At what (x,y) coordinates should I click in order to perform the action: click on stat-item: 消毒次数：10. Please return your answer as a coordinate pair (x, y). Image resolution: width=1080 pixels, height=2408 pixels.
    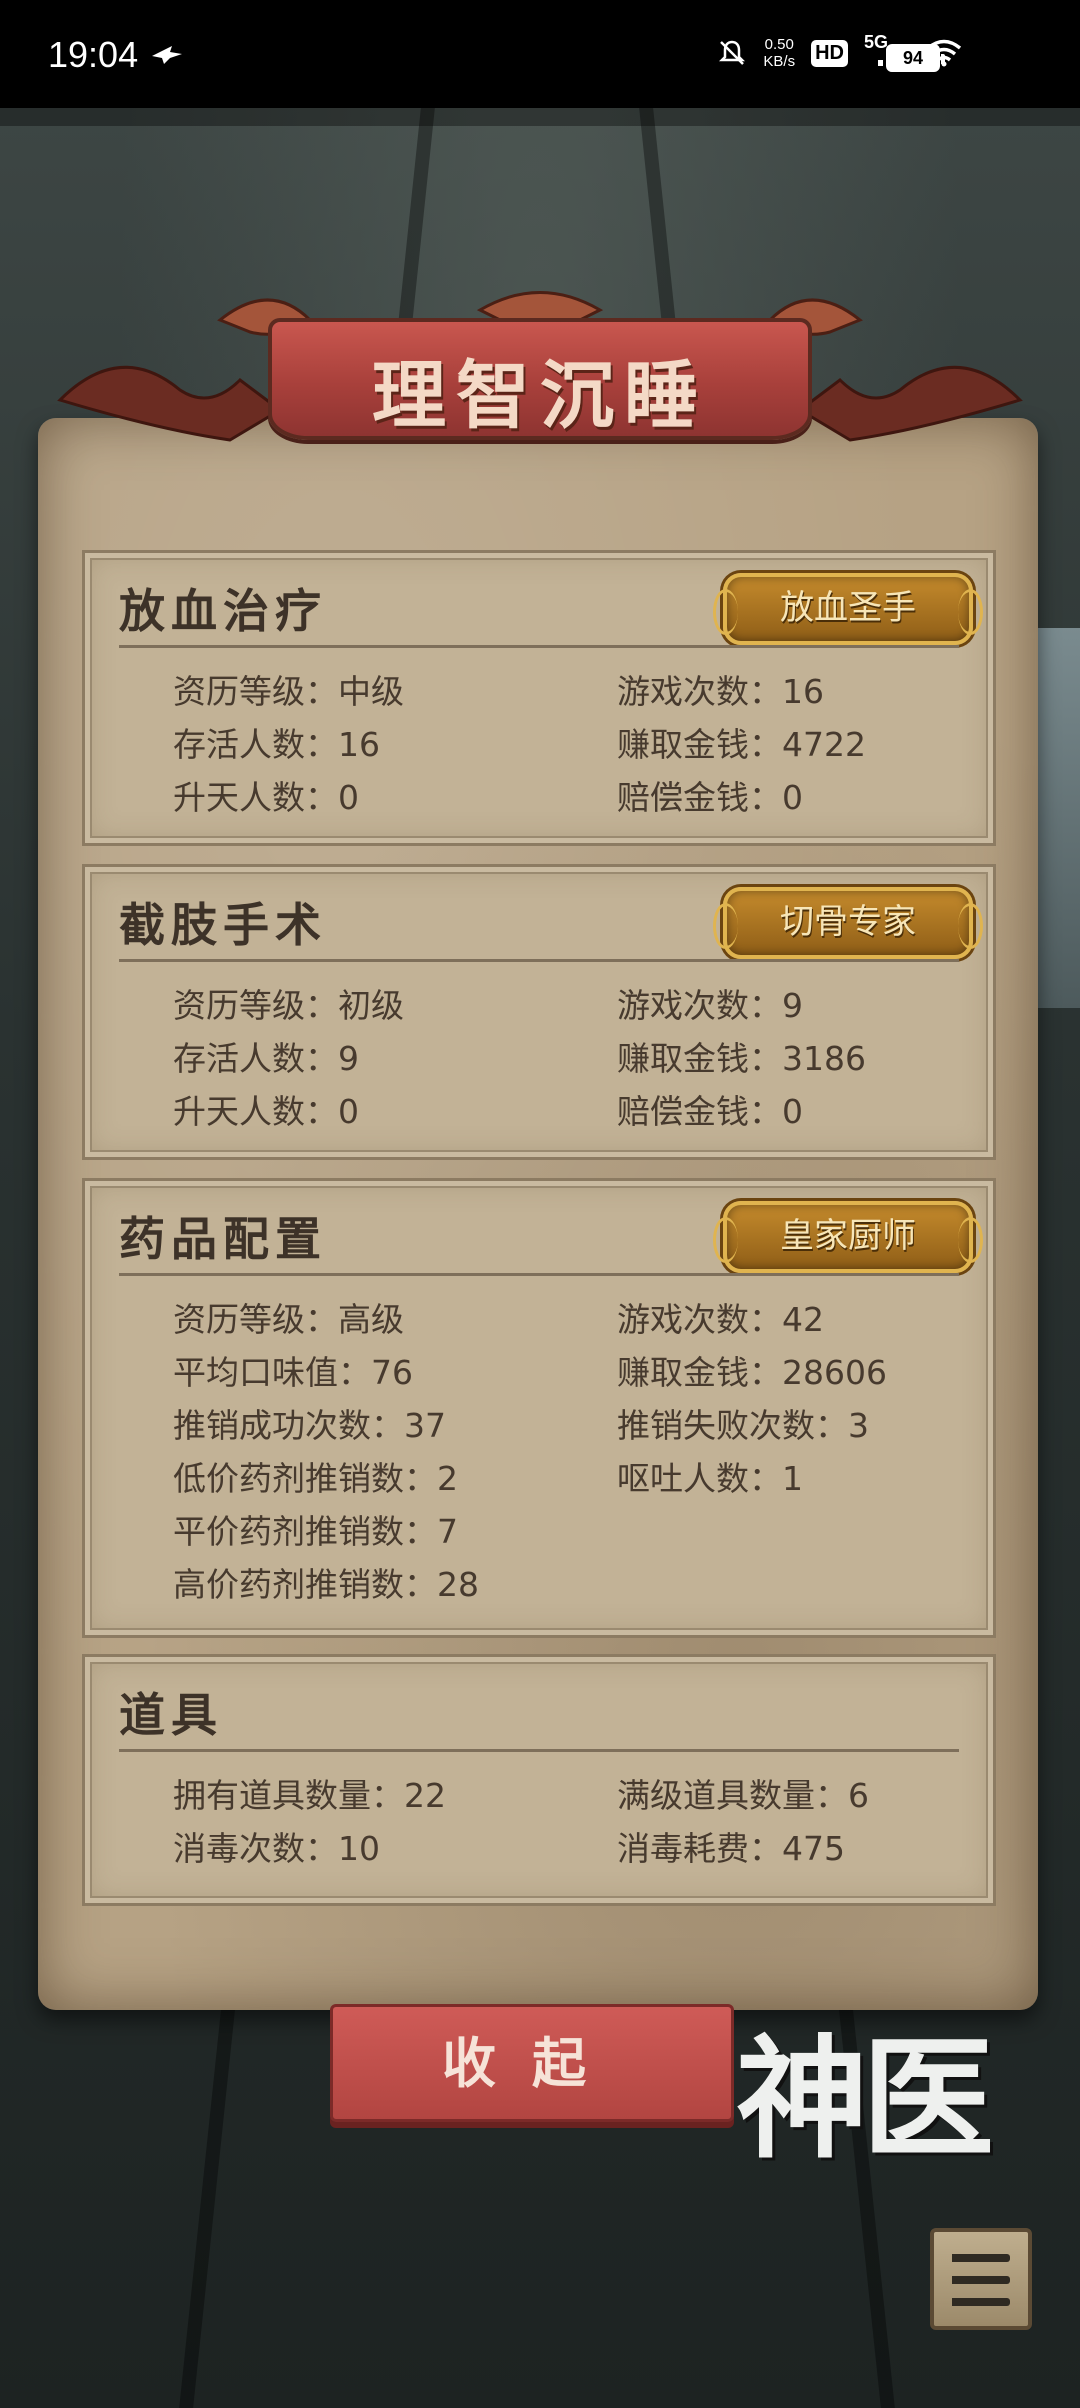
    Looking at the image, I should click on (276, 1848).